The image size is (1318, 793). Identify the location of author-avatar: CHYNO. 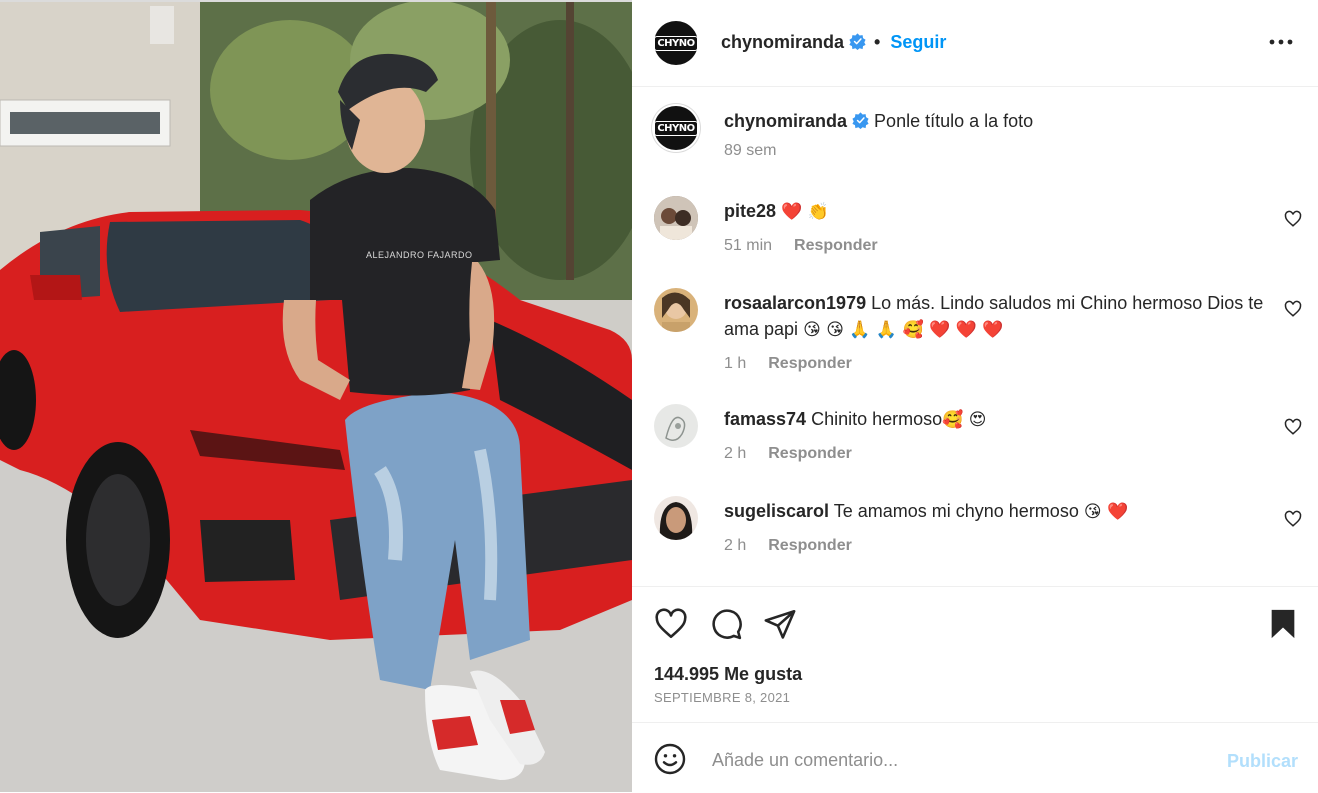
(676, 43).